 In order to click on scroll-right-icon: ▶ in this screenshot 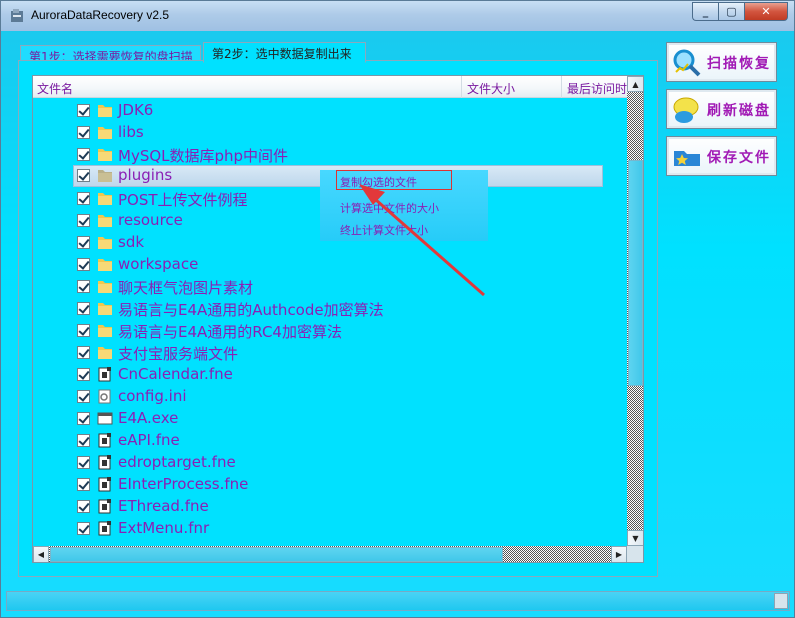, I will do `click(619, 554)`.